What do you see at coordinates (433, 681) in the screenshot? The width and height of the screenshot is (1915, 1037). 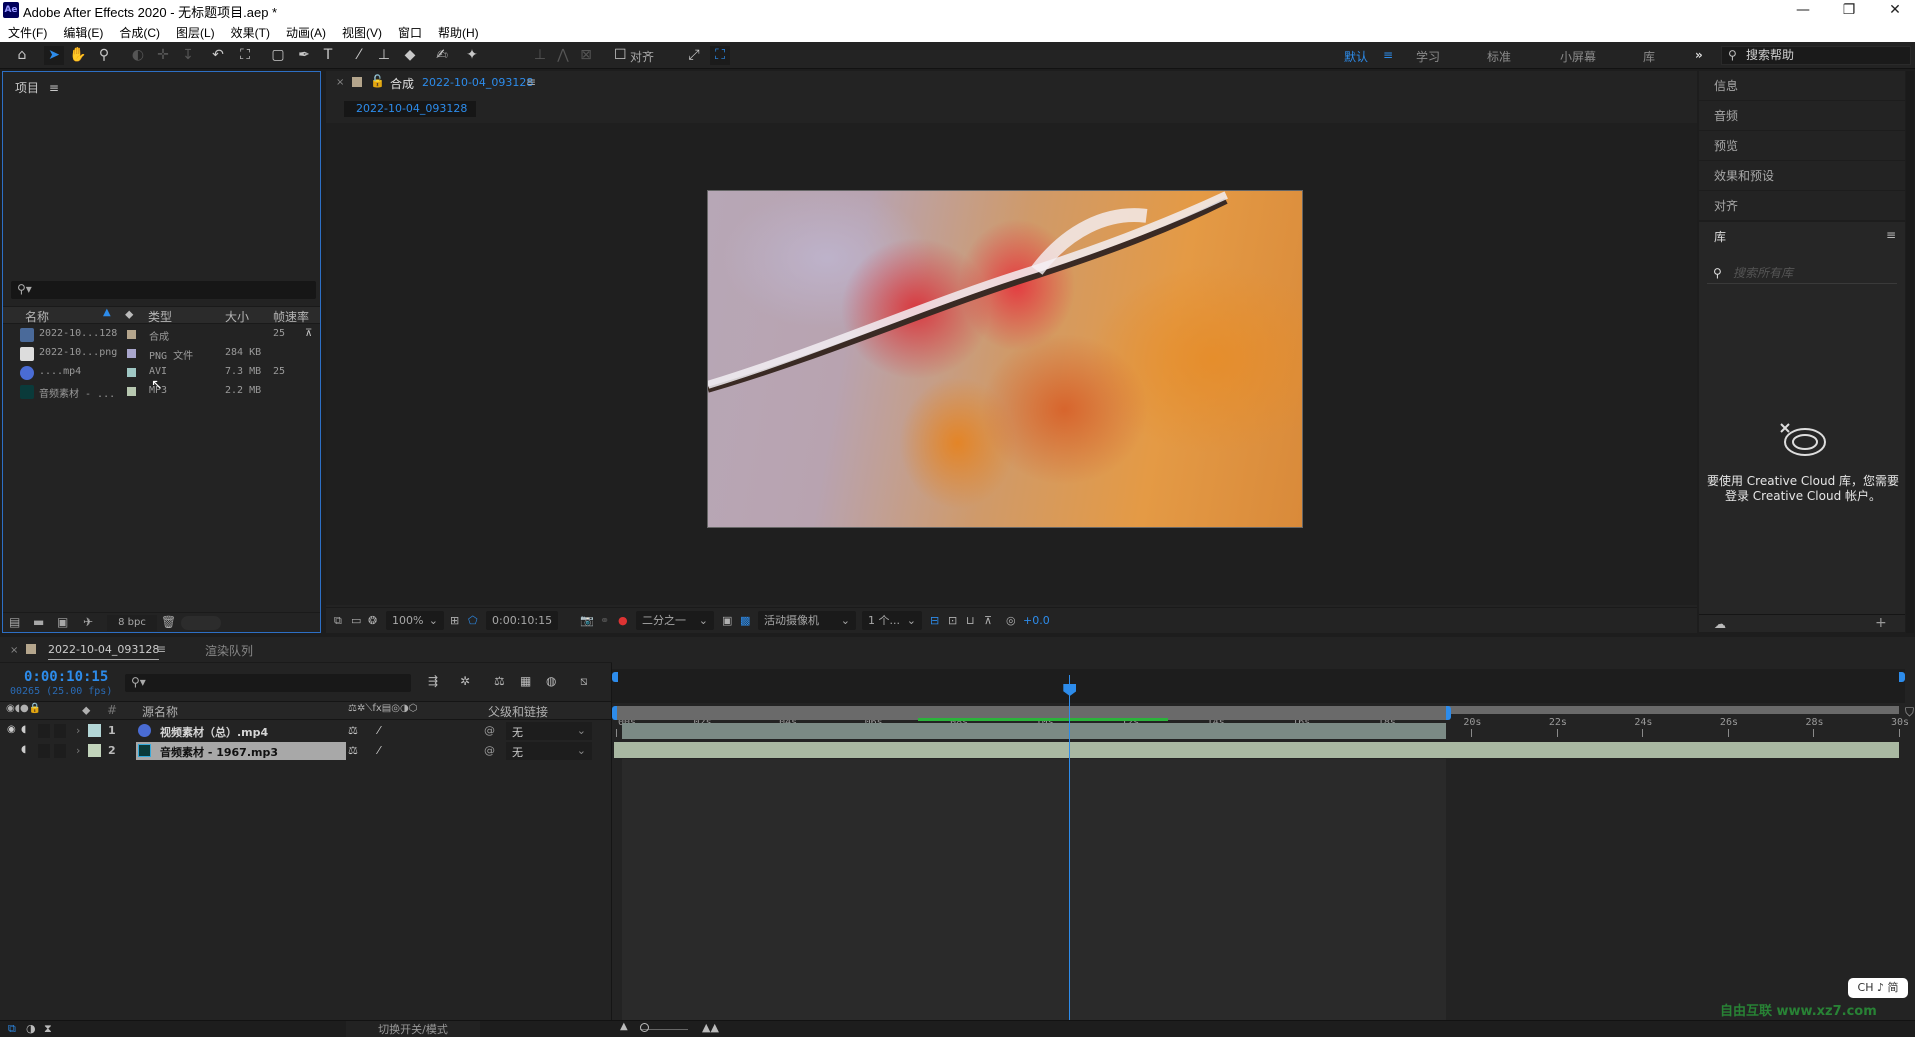 I see `composition-mini-flowchart-icon: ⇶` at bounding box center [433, 681].